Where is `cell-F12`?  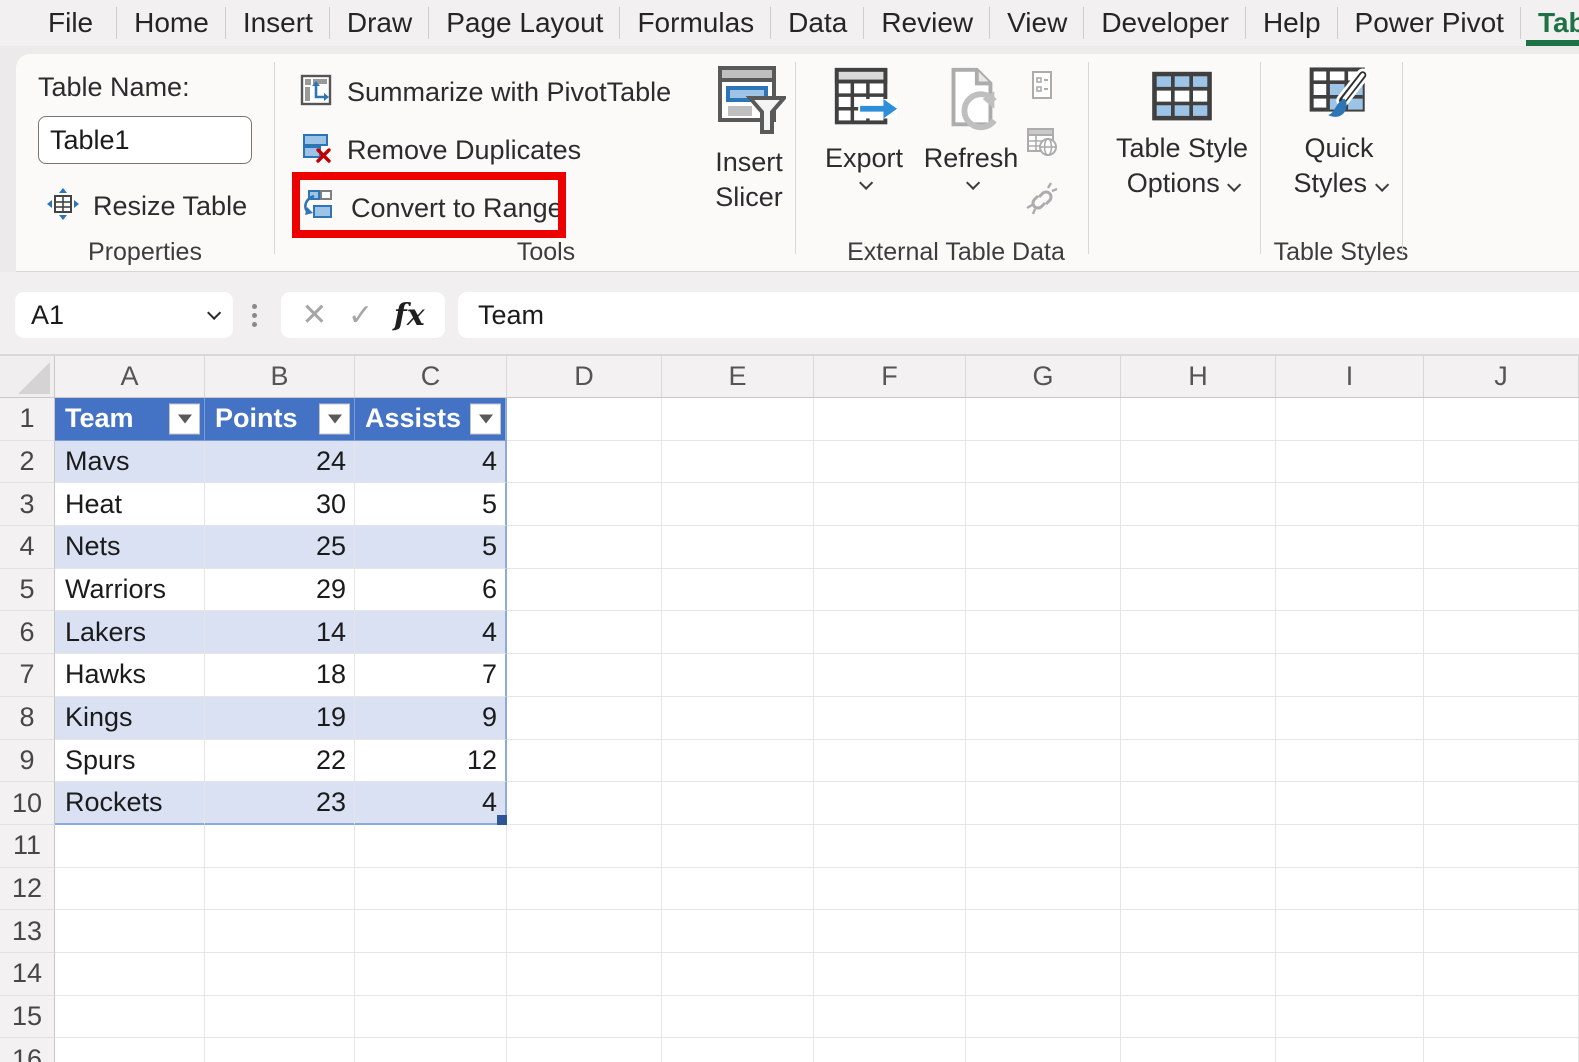
cell-F12 is located at coordinates (890, 889).